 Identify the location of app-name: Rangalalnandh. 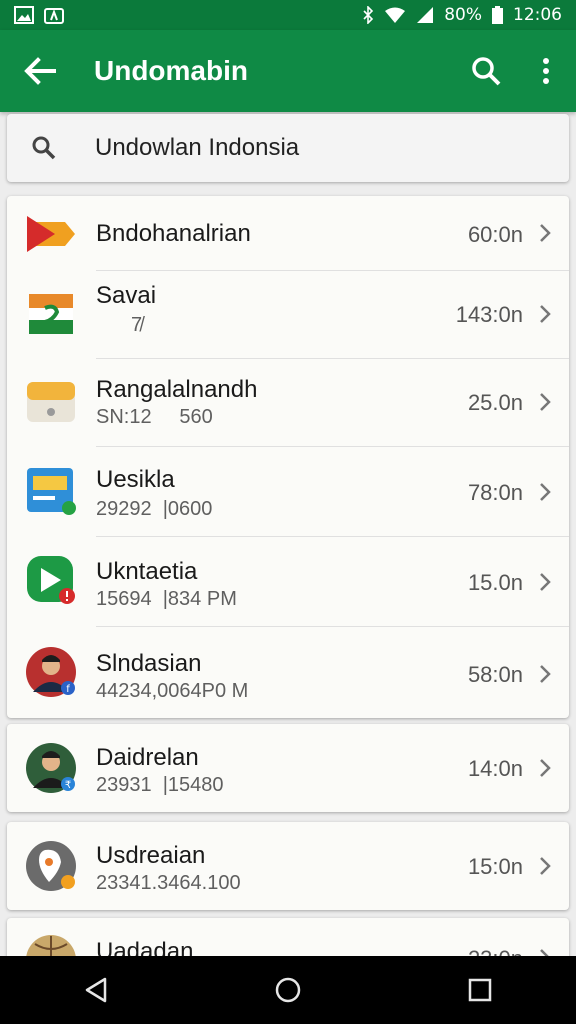
(177, 389).